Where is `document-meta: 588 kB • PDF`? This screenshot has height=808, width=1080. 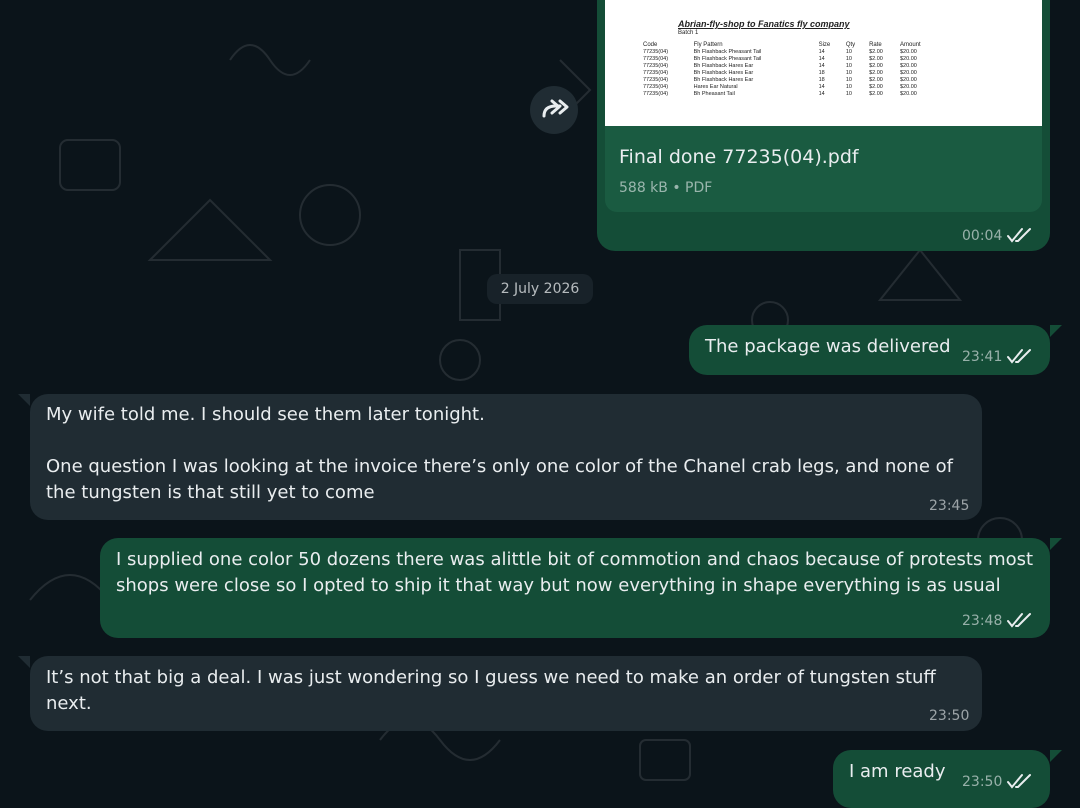
document-meta: 588 kB • PDF is located at coordinates (666, 188).